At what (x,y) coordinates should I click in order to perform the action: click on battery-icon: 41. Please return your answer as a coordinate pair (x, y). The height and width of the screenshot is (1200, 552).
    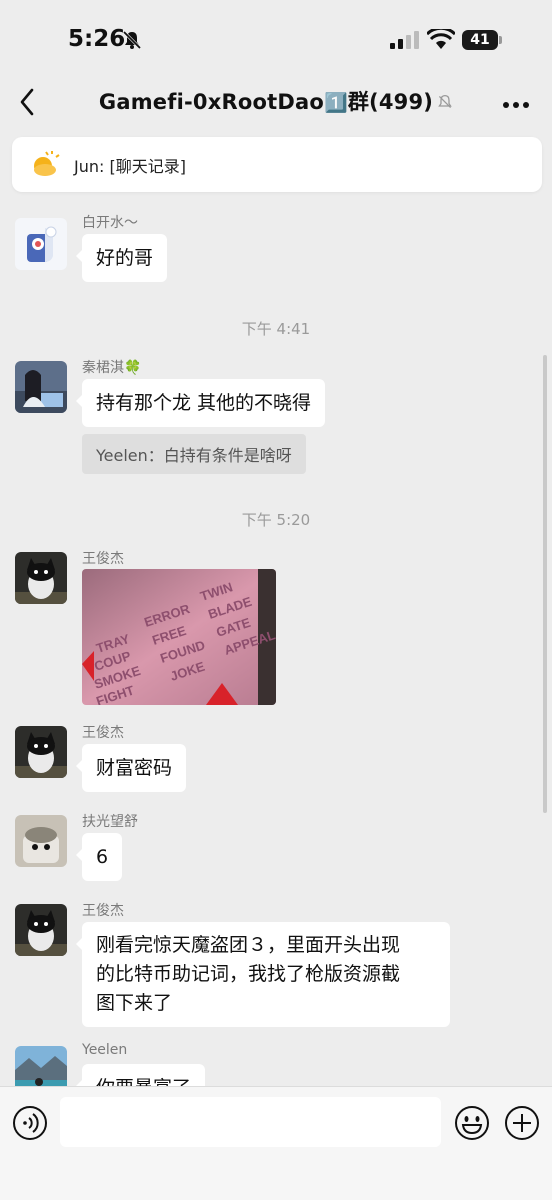
    Looking at the image, I should click on (480, 40).